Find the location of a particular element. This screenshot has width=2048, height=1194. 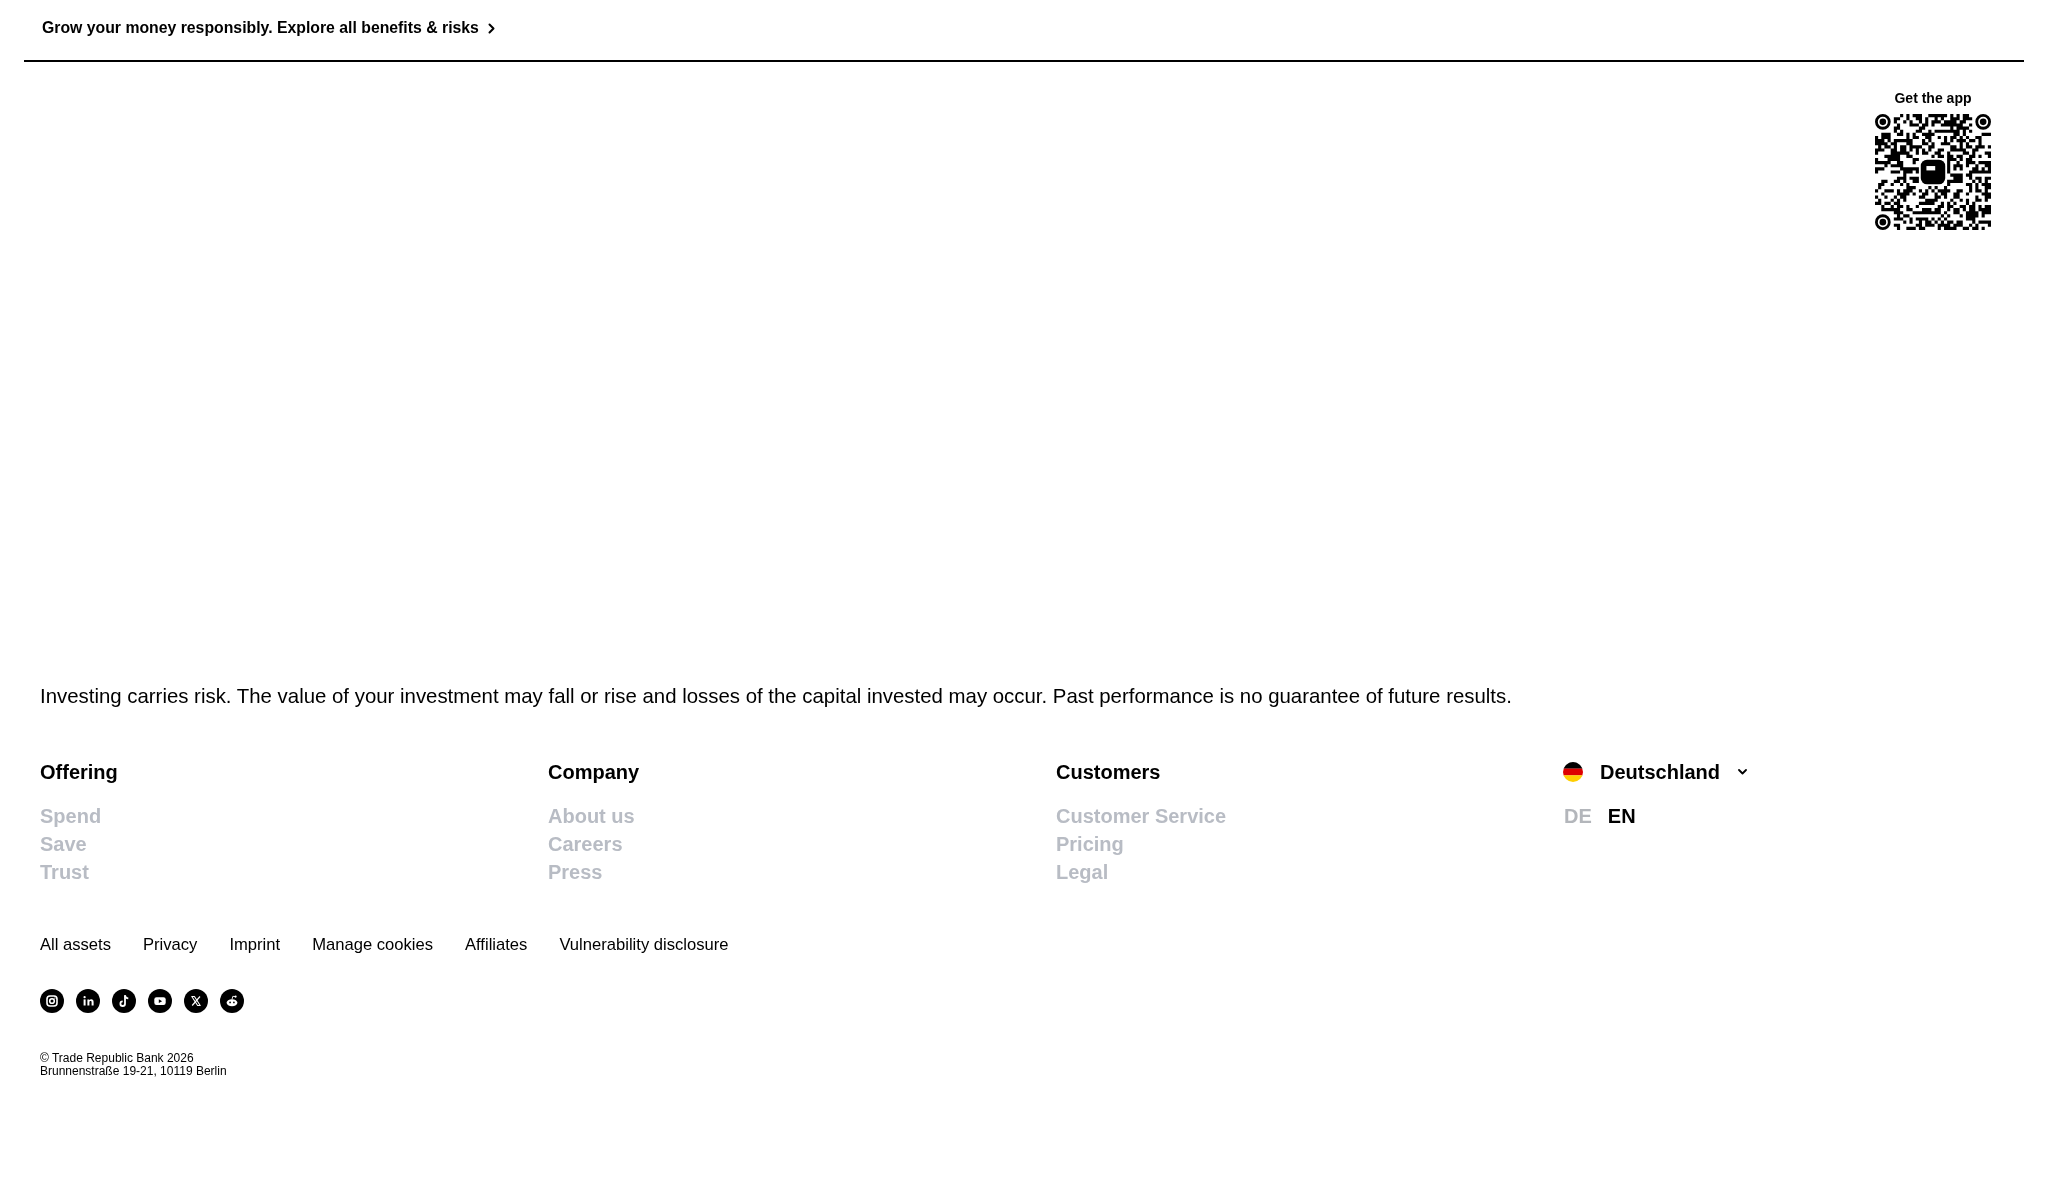

chevron-right-icon is located at coordinates (491, 28).